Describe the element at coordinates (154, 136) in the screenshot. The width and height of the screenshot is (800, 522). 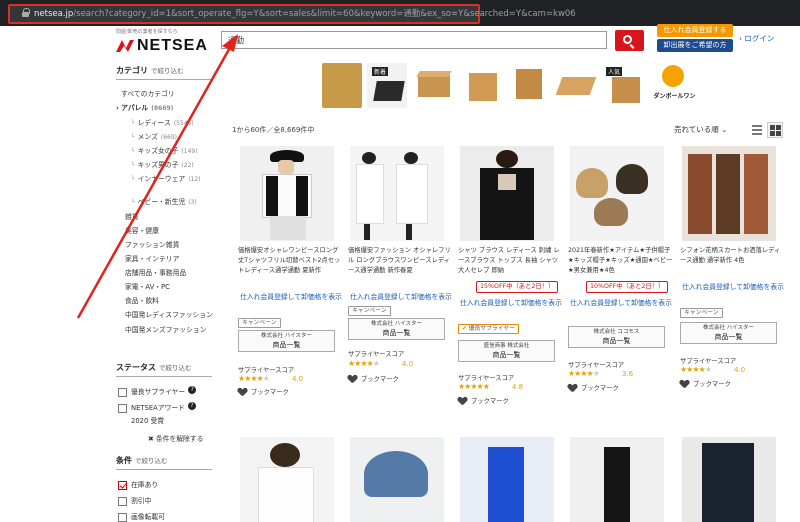
I see `sidebar-item-mens: メンズ(669)` at that location.